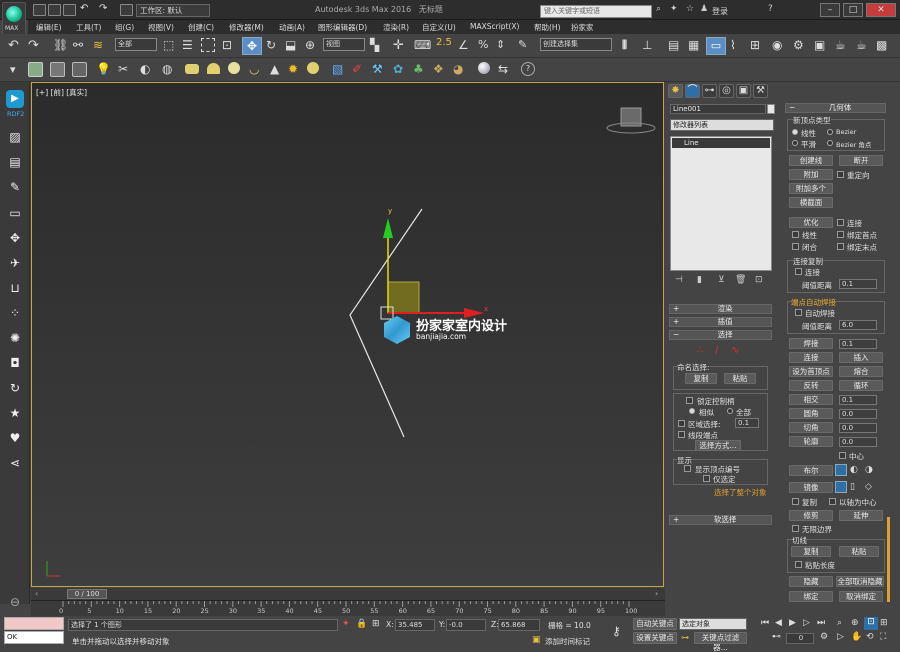 The width and height of the screenshot is (900, 652). Describe the element at coordinates (881, 45) in the screenshot. I see `render-online-icon: ▩` at that location.